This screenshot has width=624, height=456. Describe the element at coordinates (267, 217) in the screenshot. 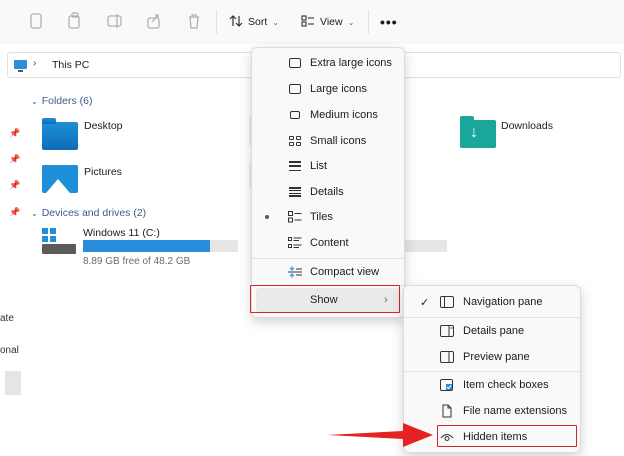

I see `selected-dot-icon` at that location.